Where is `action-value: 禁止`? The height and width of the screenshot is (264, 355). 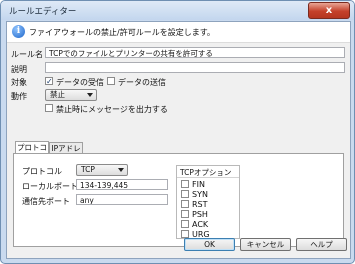 action-value: 禁止 is located at coordinates (57, 94).